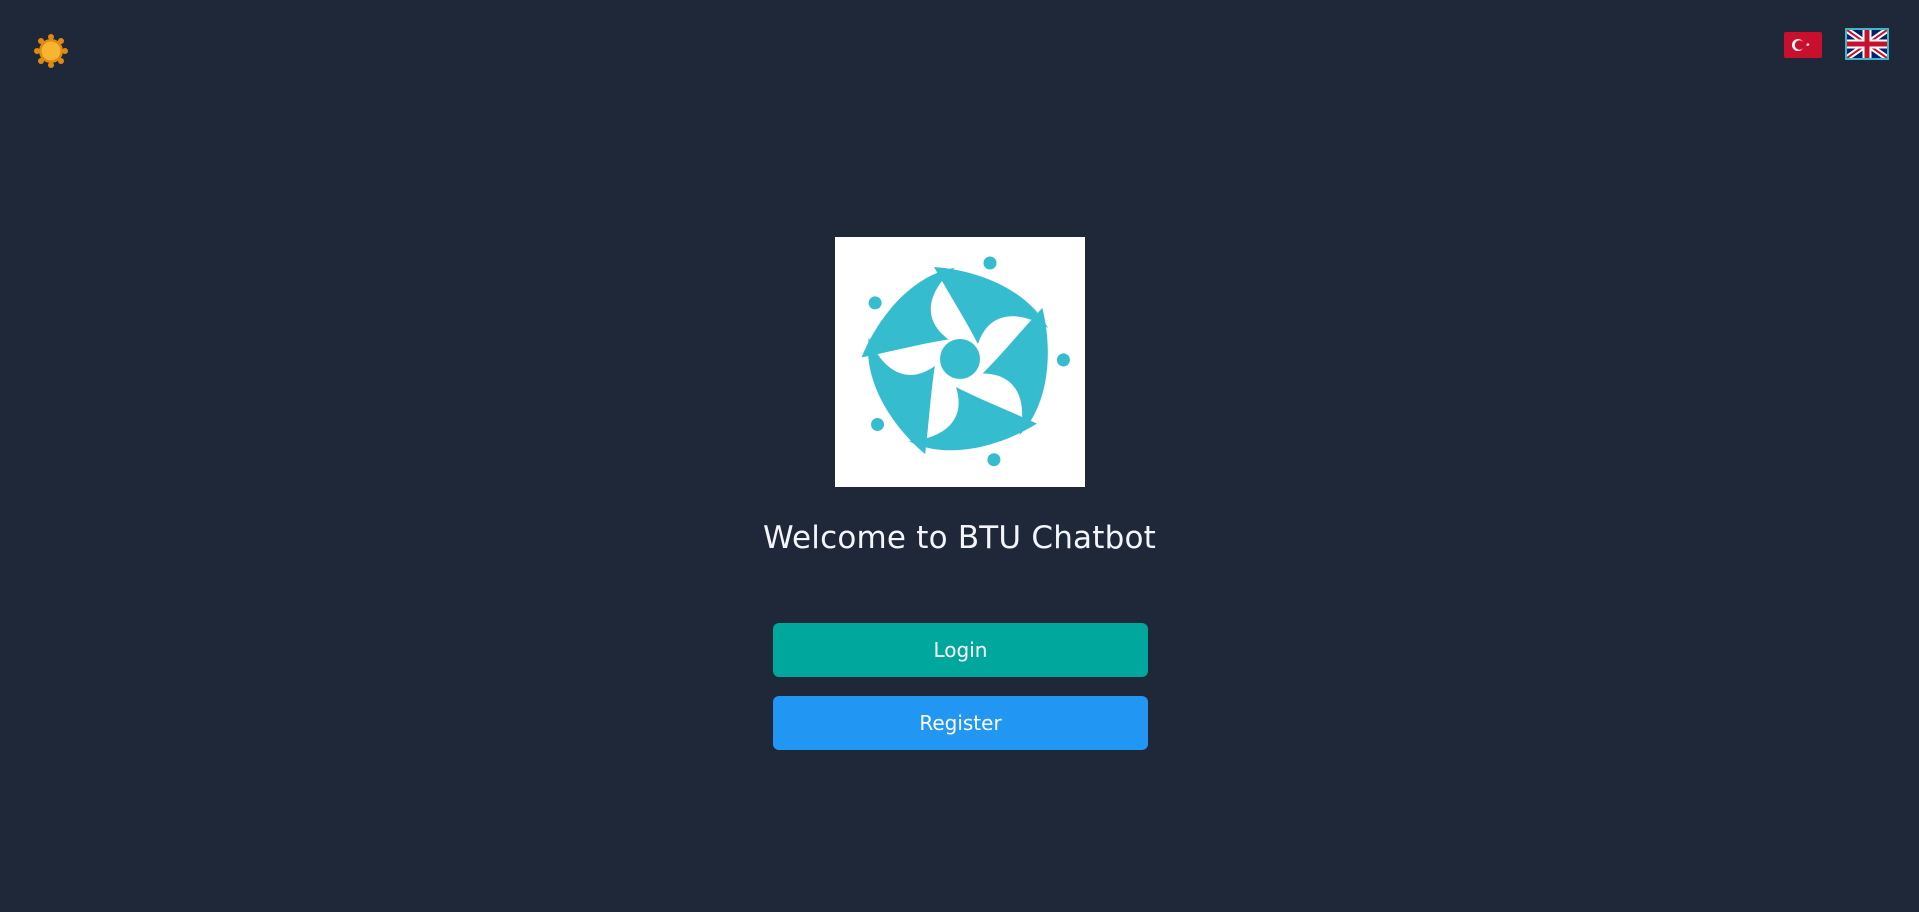 The height and width of the screenshot is (912, 1919). I want to click on login-button: Login, so click(960, 650).